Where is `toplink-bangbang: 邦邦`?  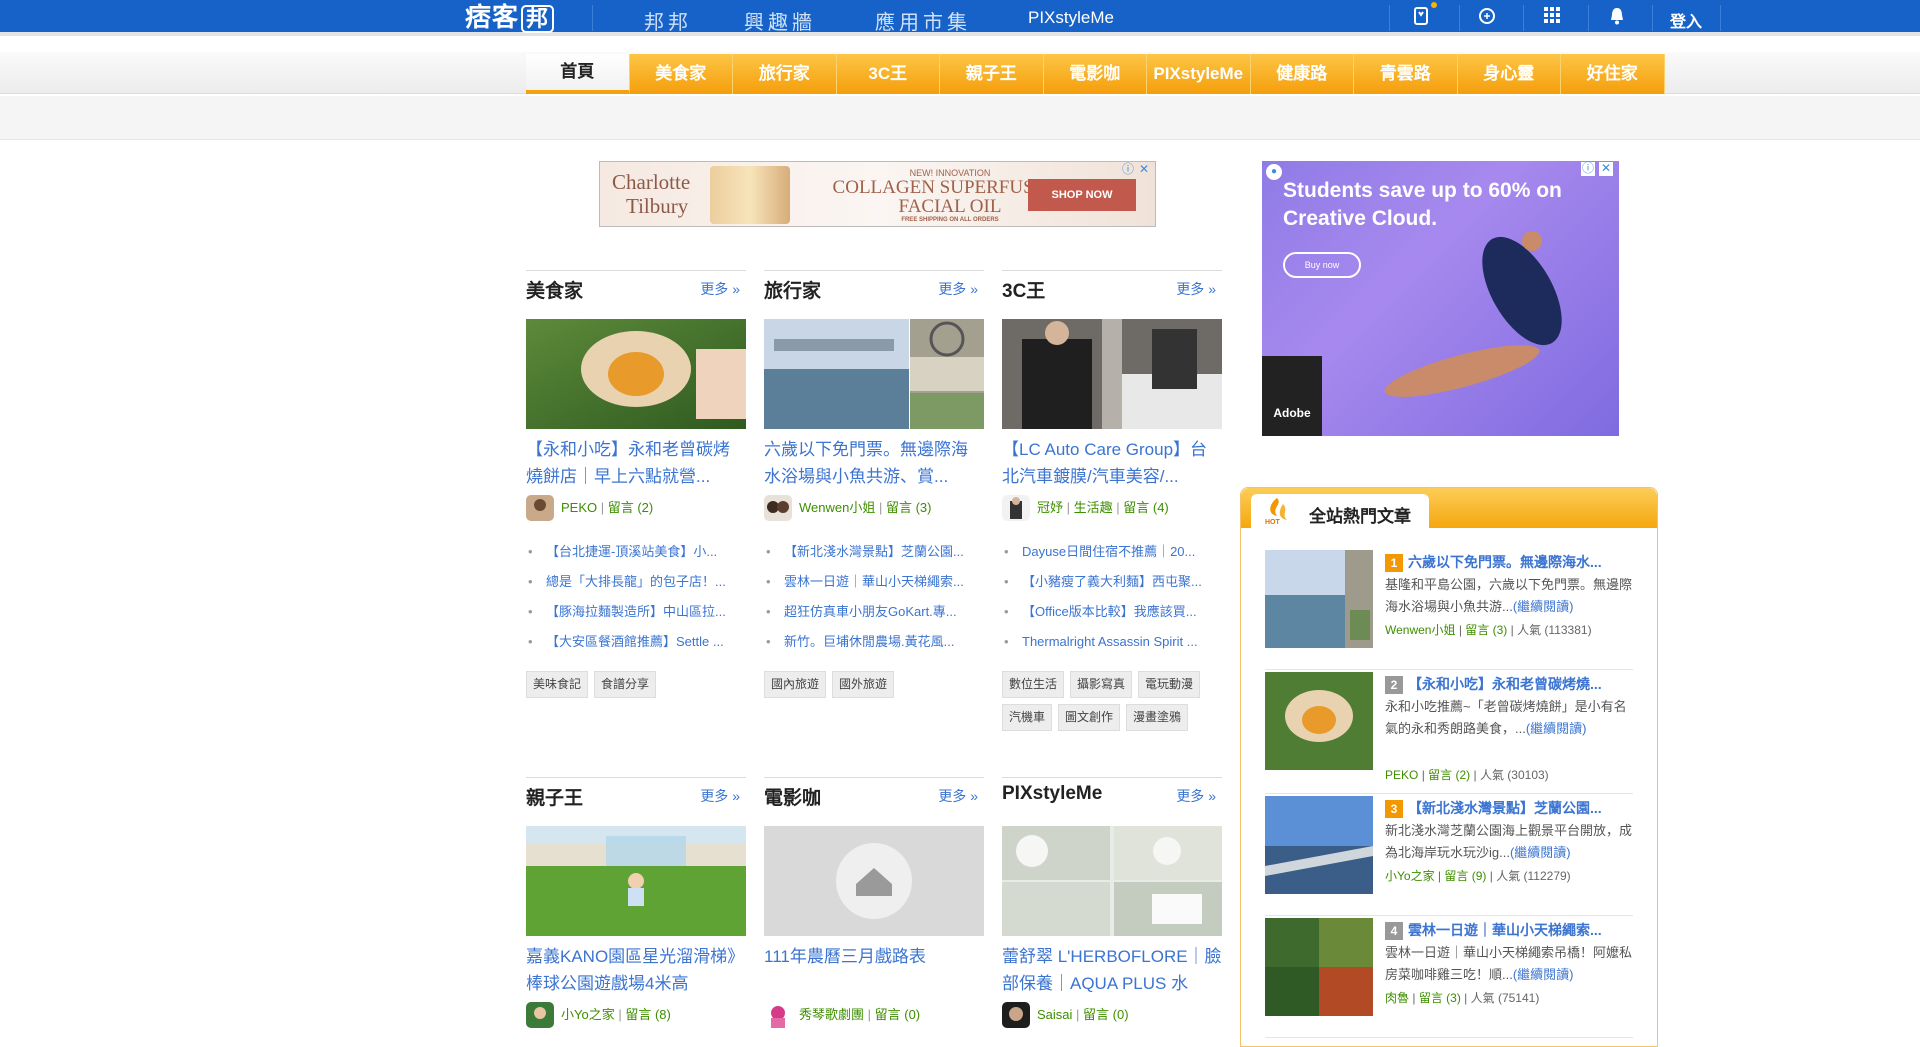 toplink-bangbang: 邦邦 is located at coordinates (668, 20).